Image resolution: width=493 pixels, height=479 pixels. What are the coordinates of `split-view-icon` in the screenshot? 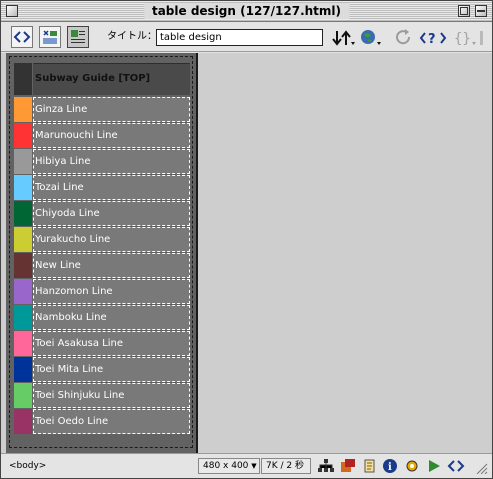 It's located at (50, 37).